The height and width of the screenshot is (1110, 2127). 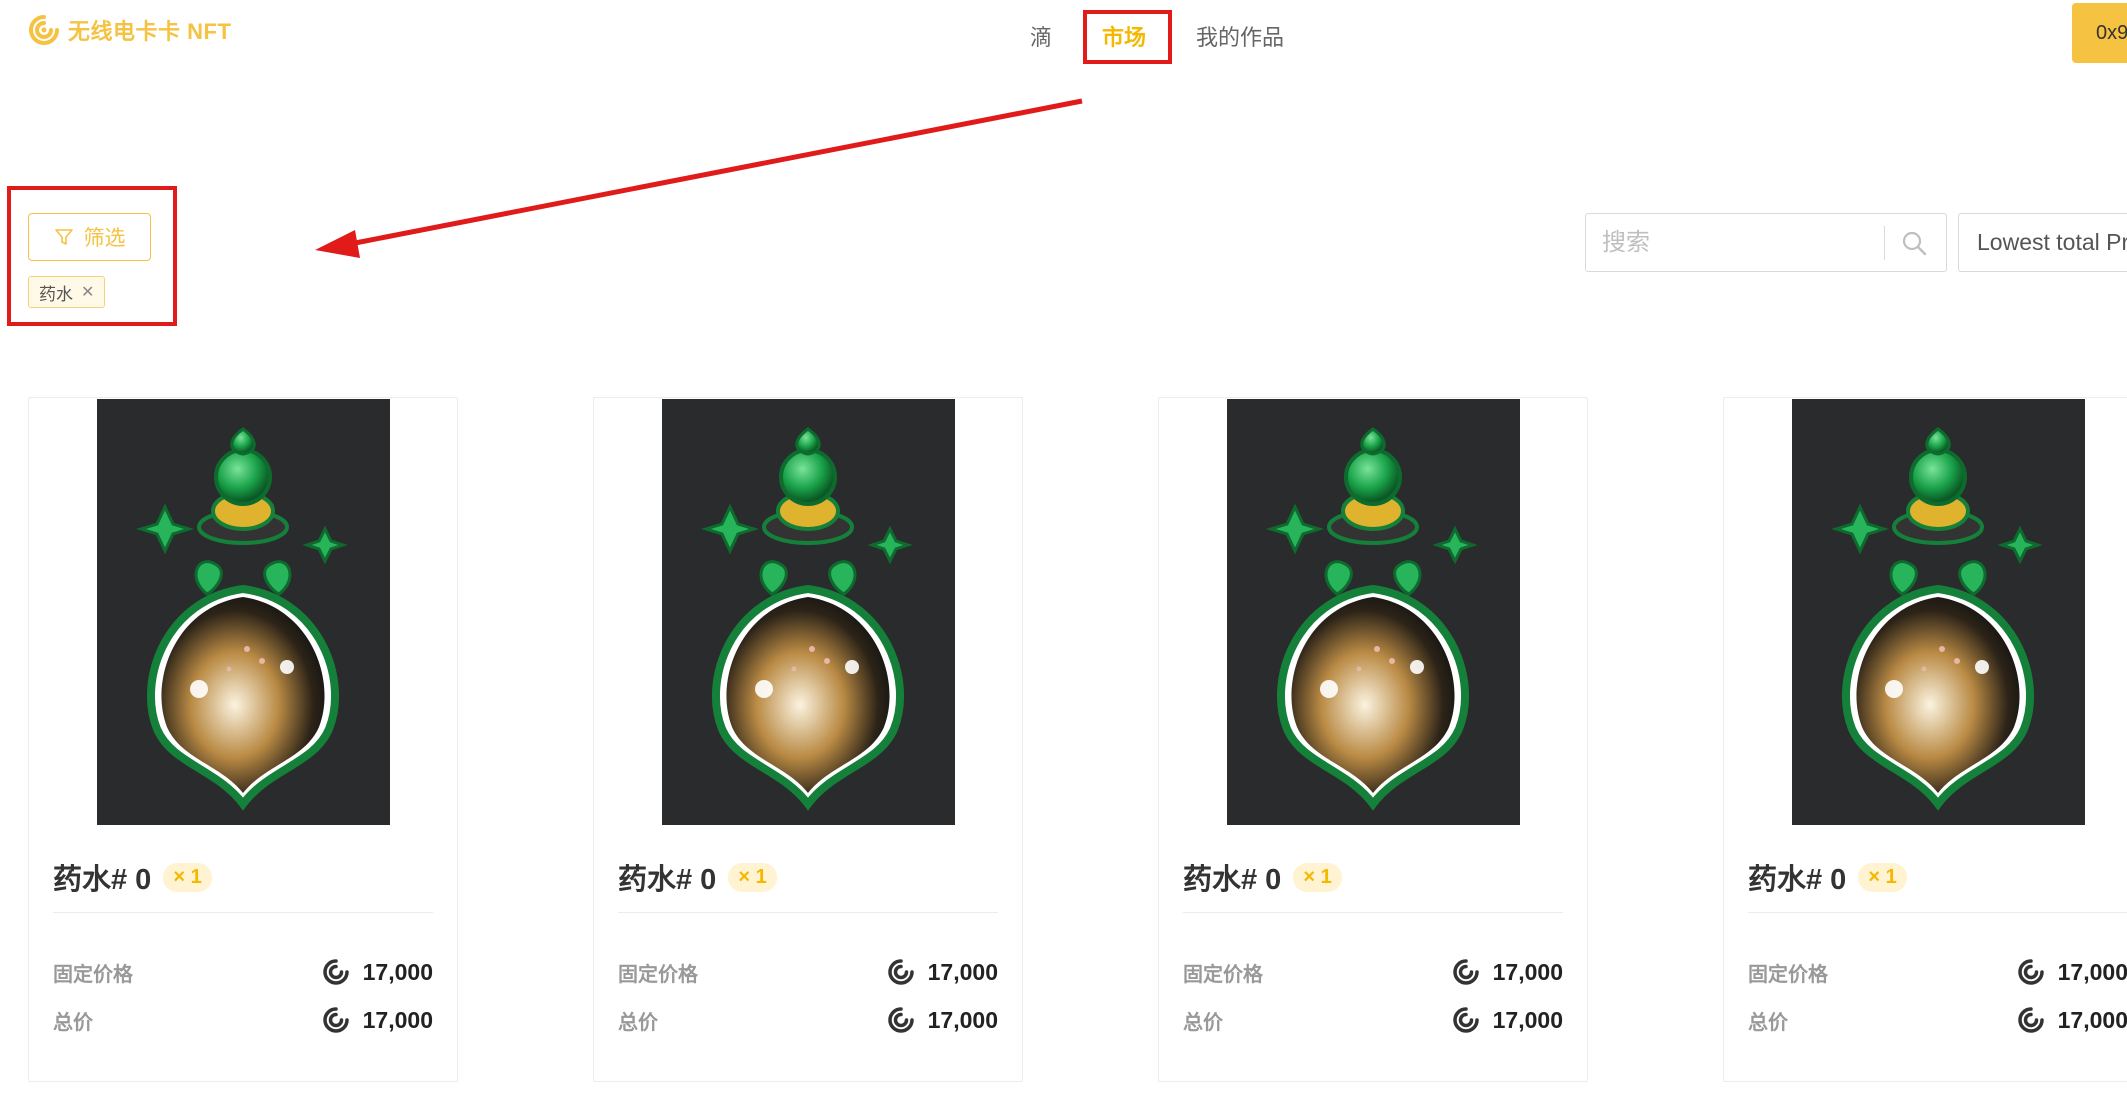 What do you see at coordinates (1127, 37) in the screenshot?
I see `annotation-box-market` at bounding box center [1127, 37].